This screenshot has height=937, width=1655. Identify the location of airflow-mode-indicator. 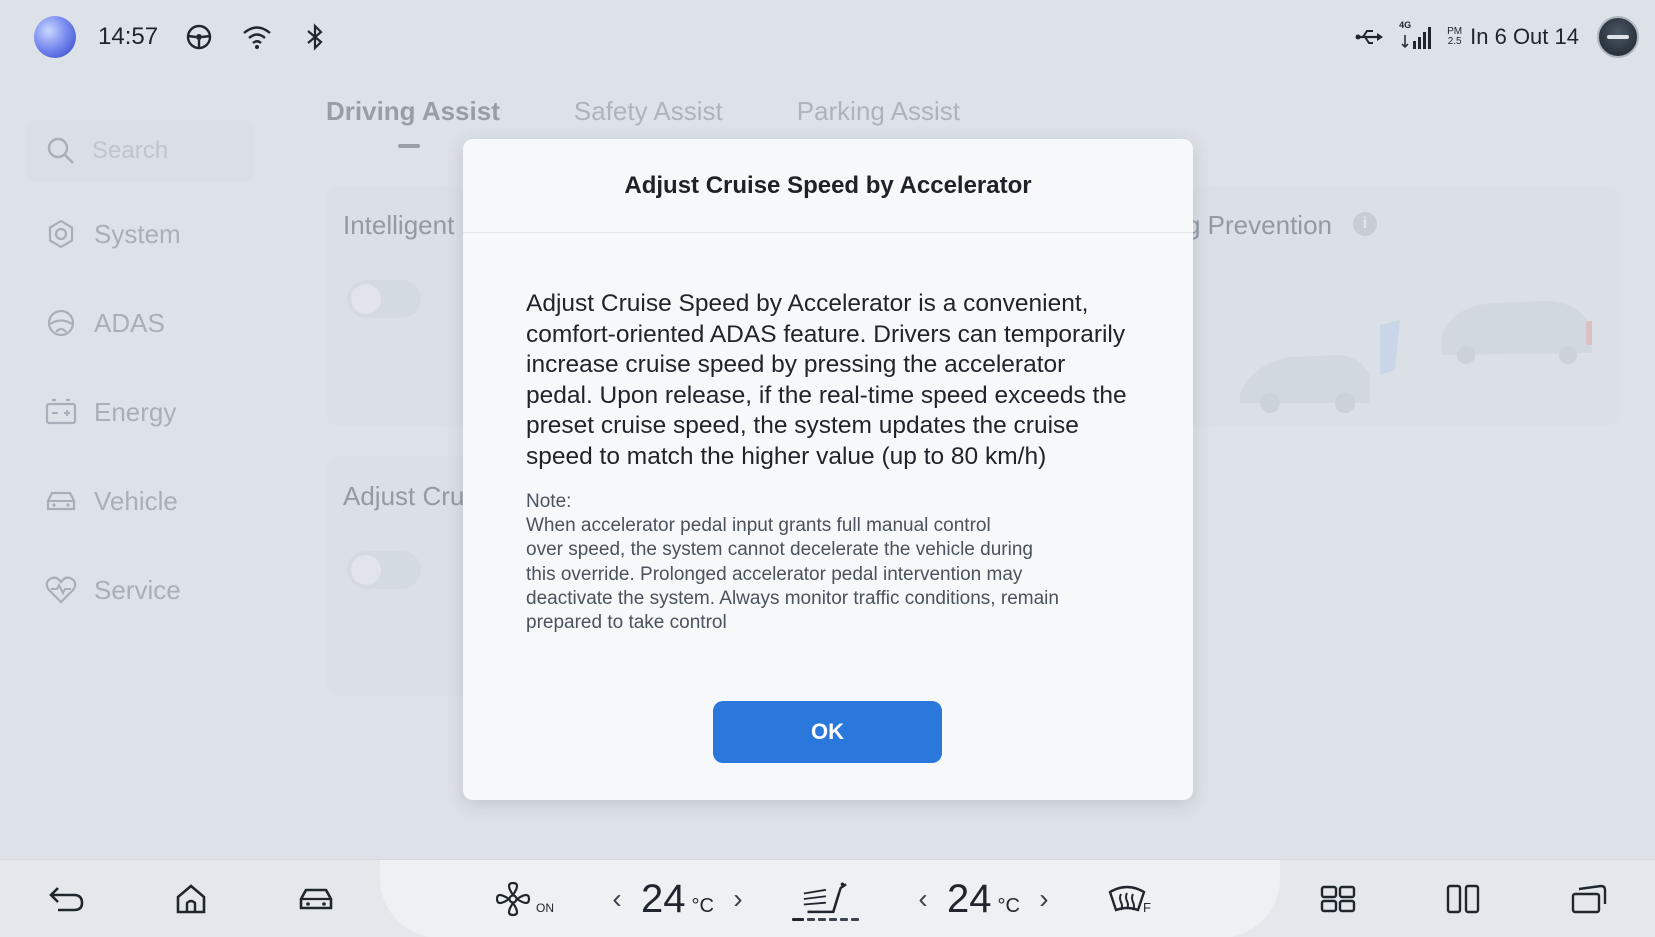
(827, 919).